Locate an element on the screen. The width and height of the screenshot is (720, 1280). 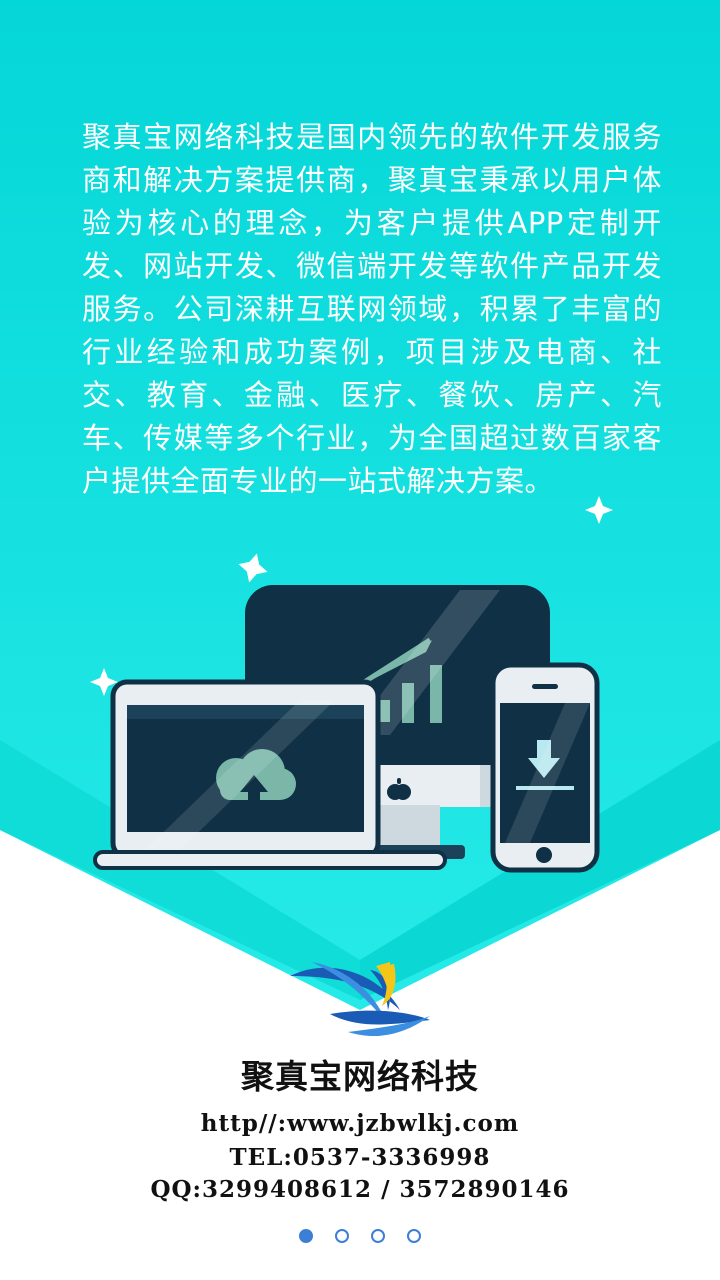
brand-name: 聚真宝网络科技 is located at coordinates (360, 1076).